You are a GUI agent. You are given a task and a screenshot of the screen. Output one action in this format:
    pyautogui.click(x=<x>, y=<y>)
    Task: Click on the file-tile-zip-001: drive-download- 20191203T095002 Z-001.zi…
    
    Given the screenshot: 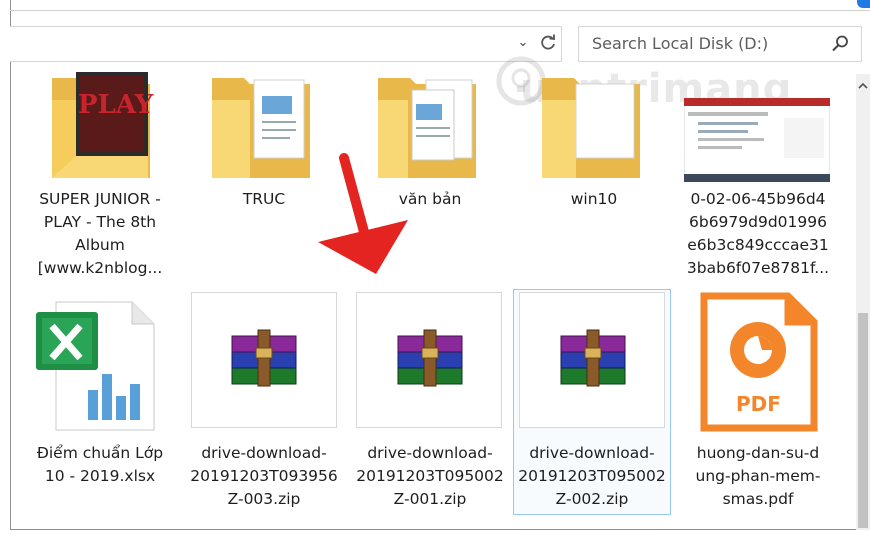 What is the action you would take?
    pyautogui.click(x=430, y=402)
    